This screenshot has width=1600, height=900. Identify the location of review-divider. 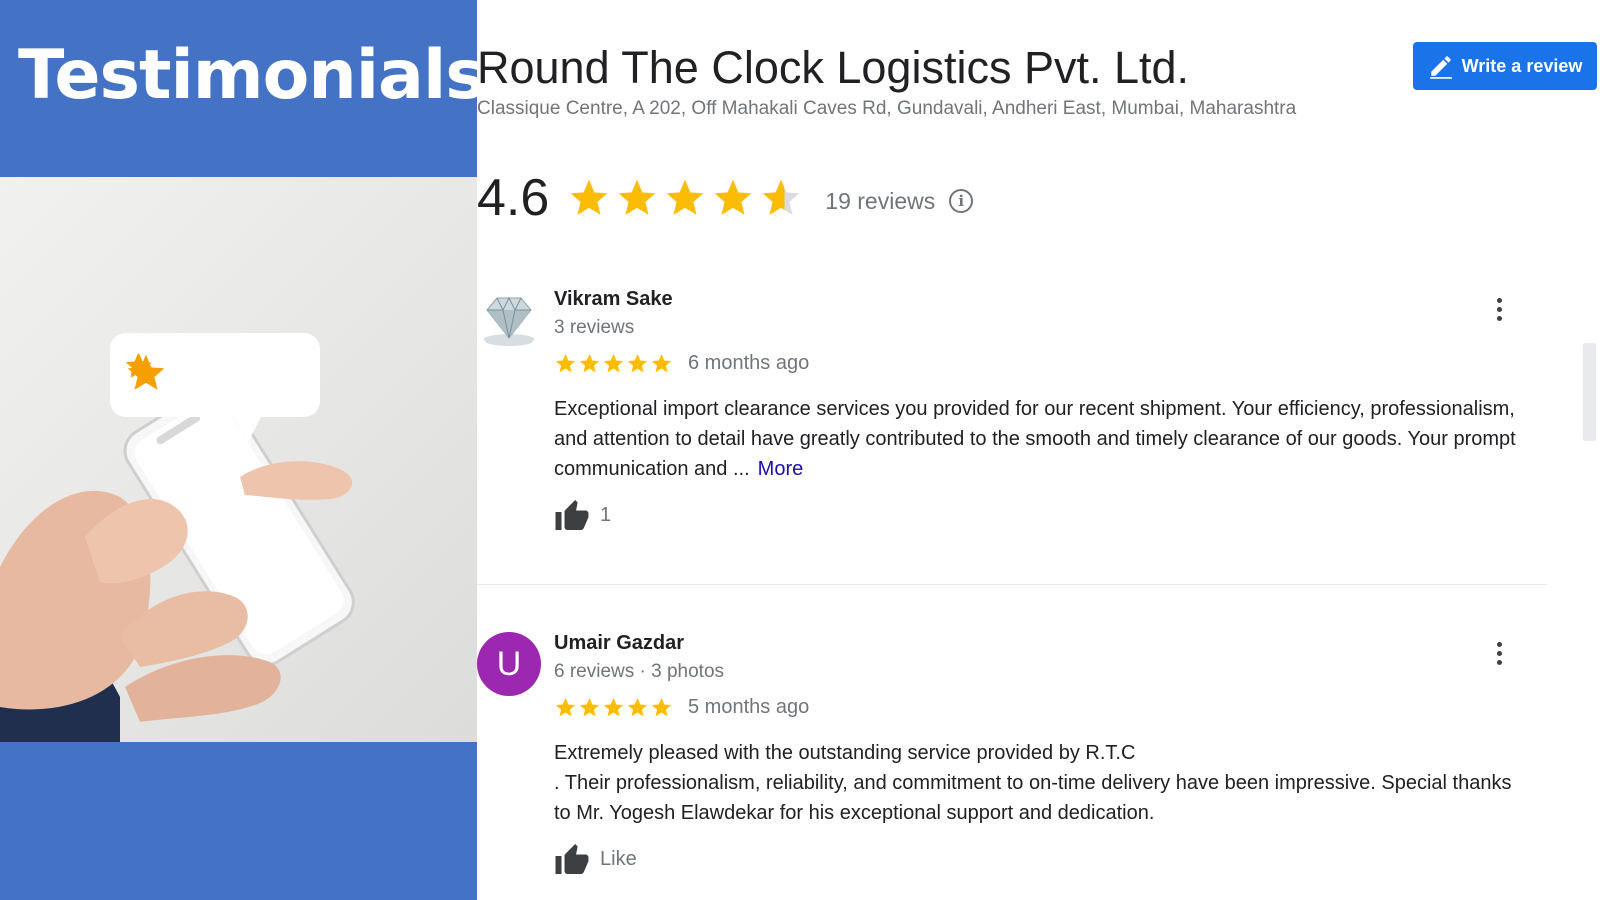
(1012, 584).